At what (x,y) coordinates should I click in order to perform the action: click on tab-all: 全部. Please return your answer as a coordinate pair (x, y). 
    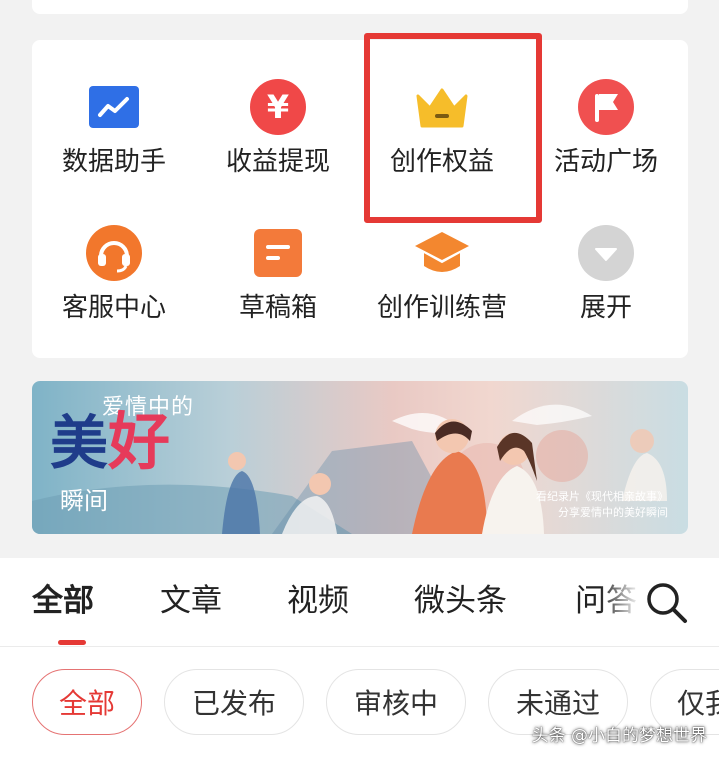
    Looking at the image, I should click on (63, 601).